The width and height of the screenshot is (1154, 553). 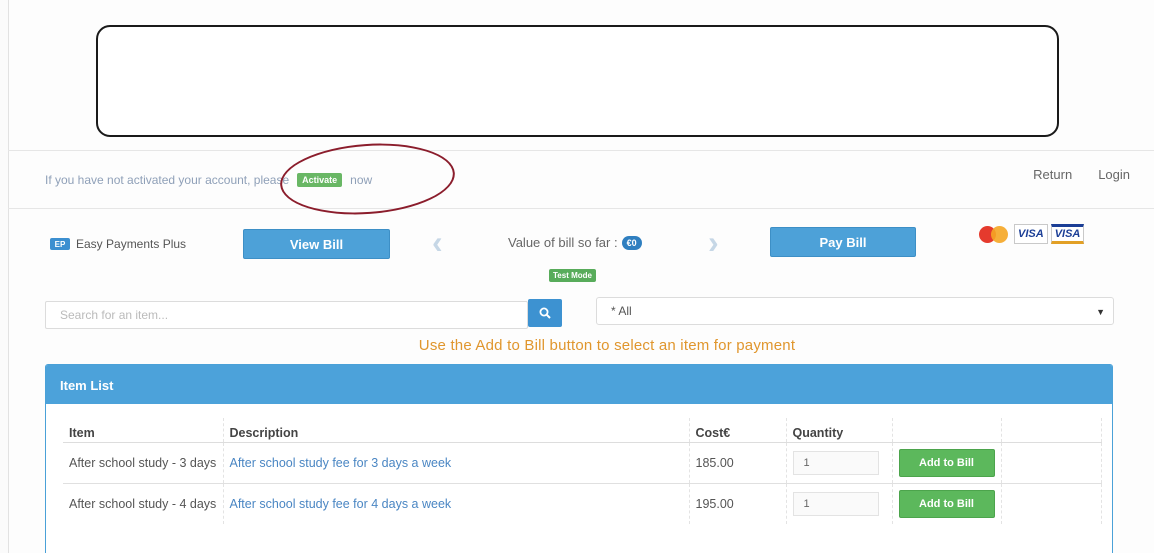 What do you see at coordinates (1100, 312) in the screenshot?
I see `chevron-down-icon: ▼` at bounding box center [1100, 312].